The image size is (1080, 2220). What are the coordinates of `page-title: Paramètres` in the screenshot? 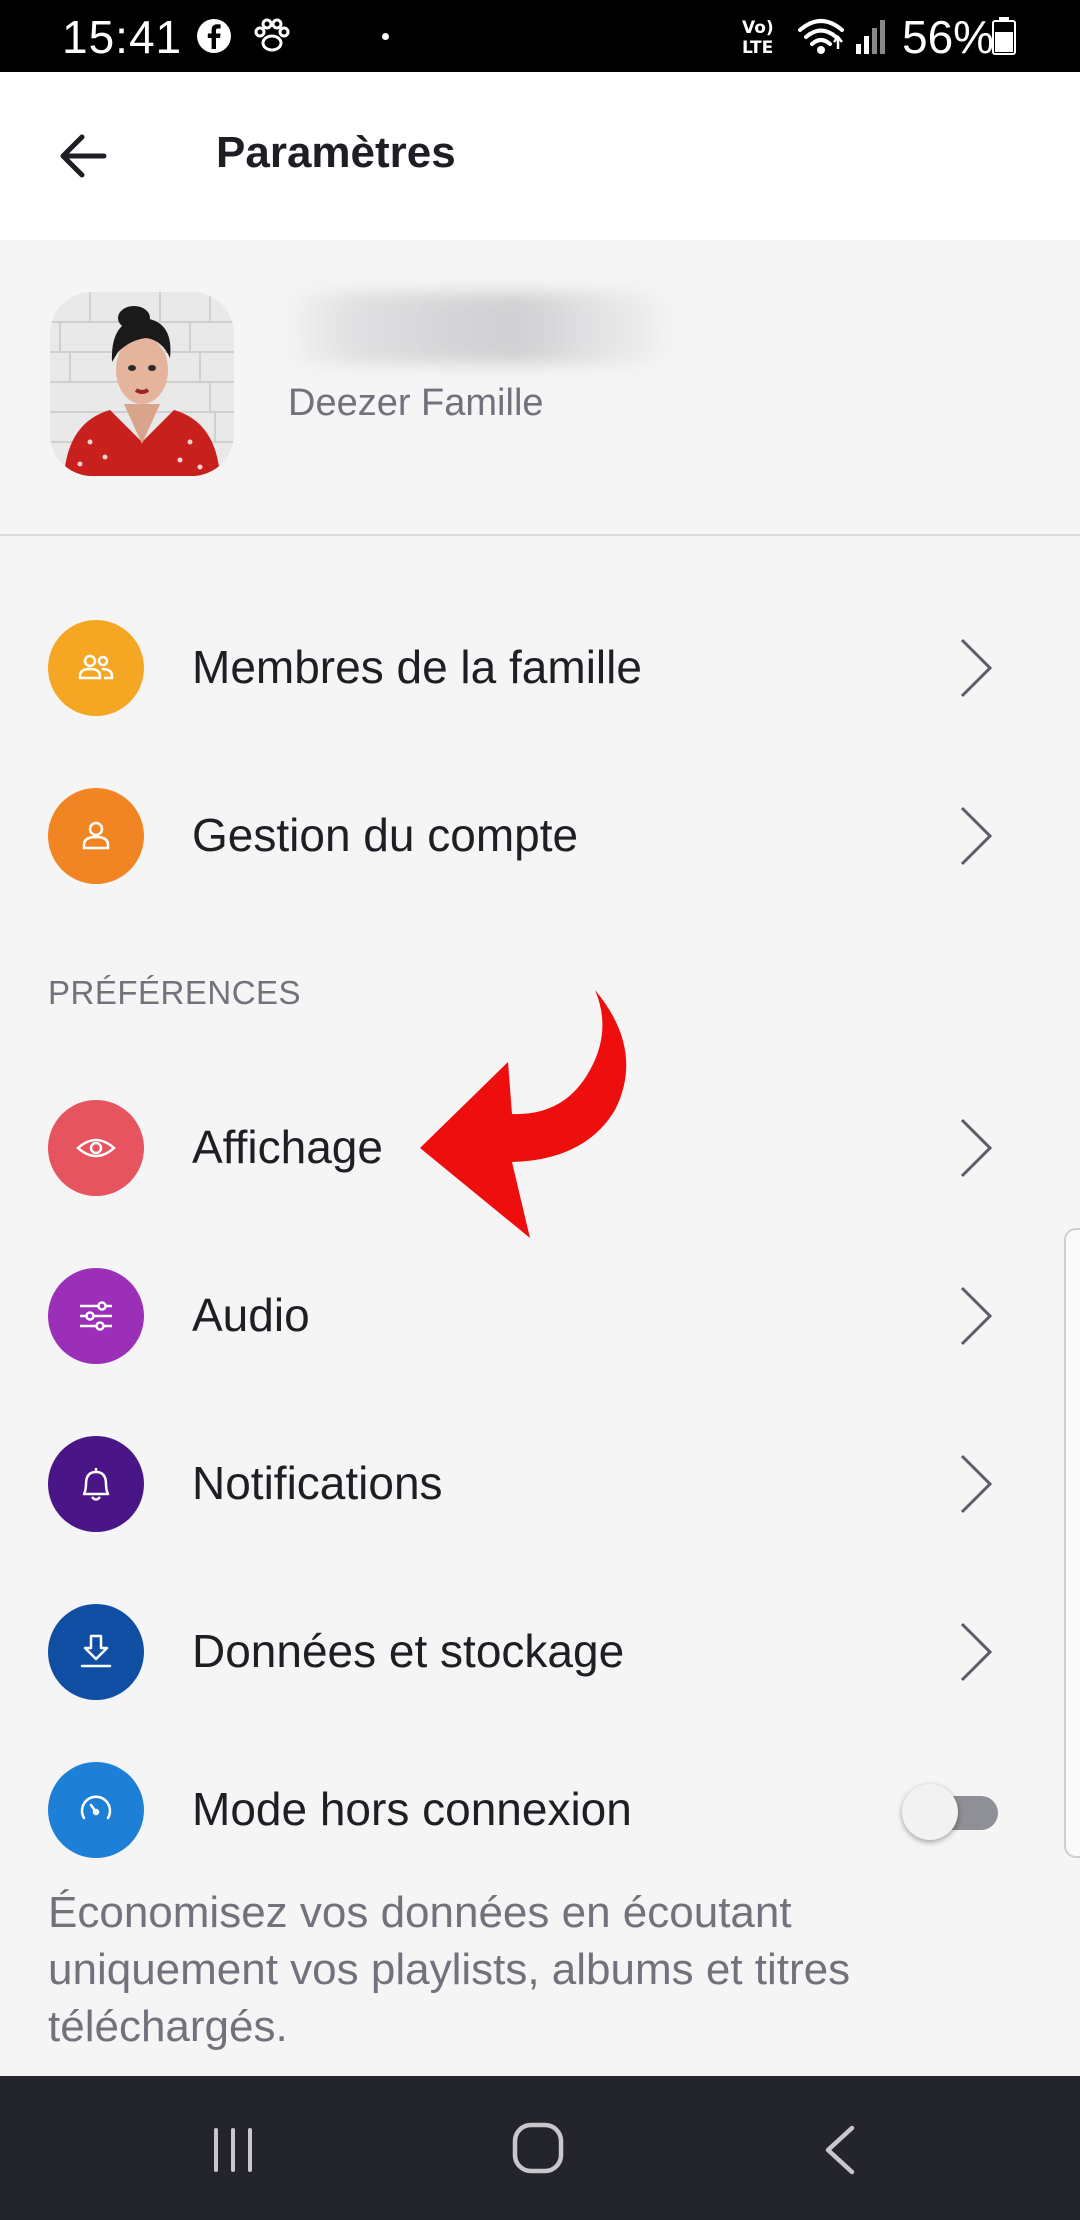 It's located at (336, 152).